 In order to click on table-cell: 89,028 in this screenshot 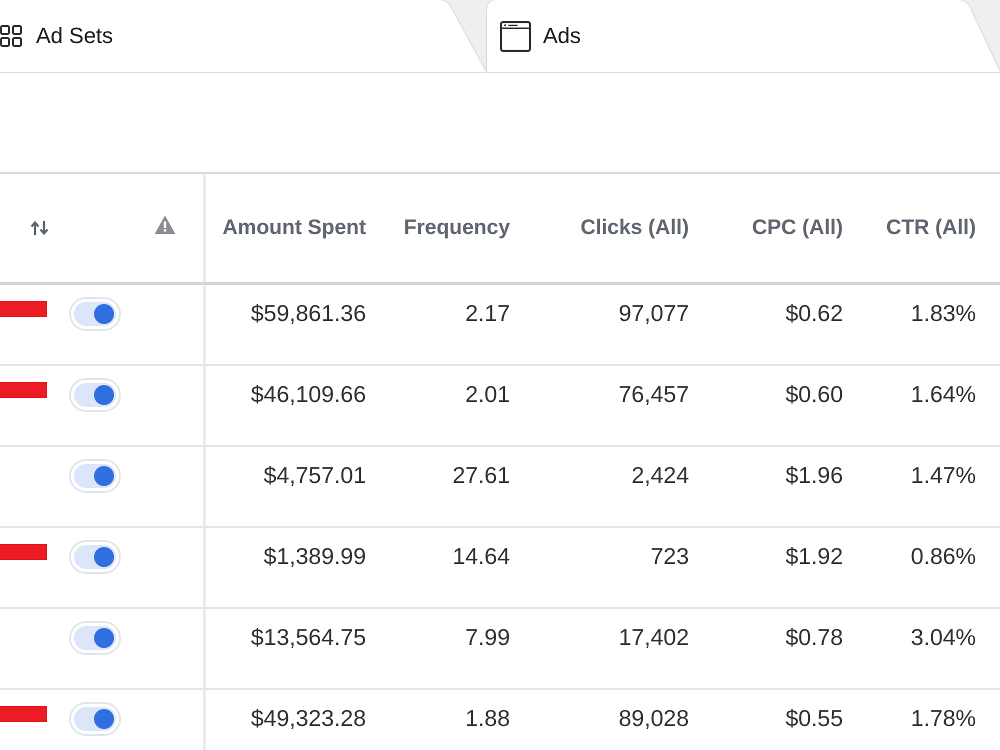, I will do `click(653, 718)`.